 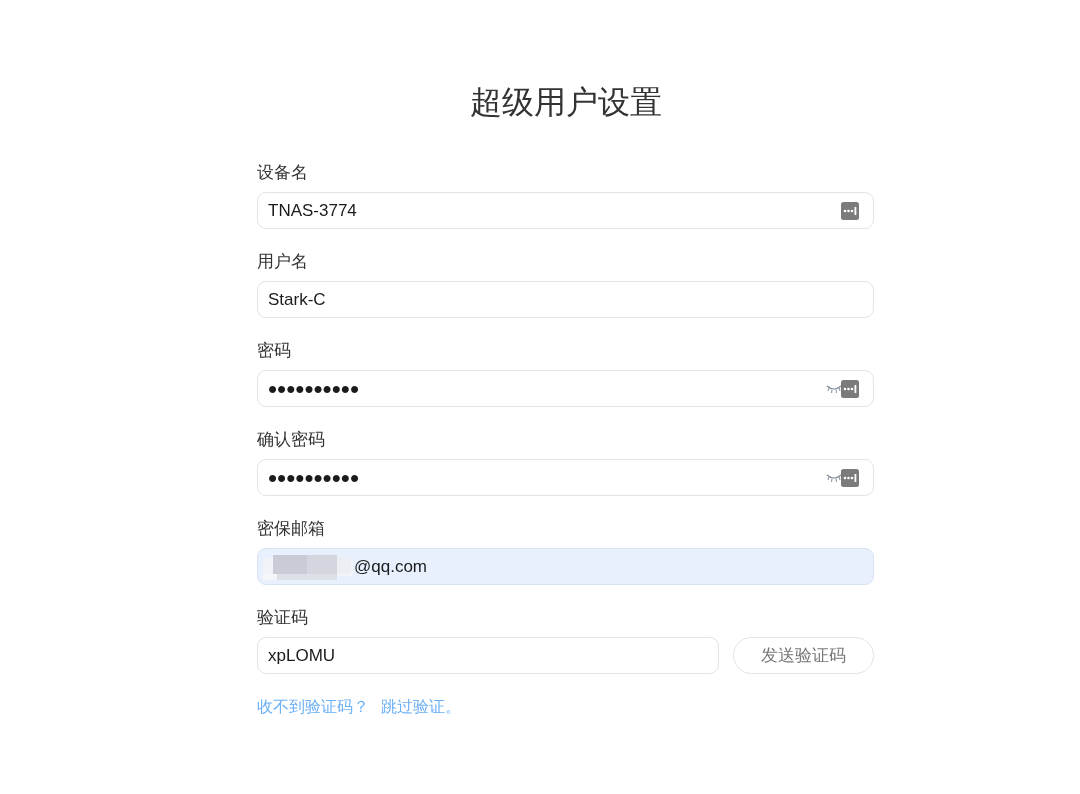 I want to click on field-label: 用户名, so click(x=282, y=262).